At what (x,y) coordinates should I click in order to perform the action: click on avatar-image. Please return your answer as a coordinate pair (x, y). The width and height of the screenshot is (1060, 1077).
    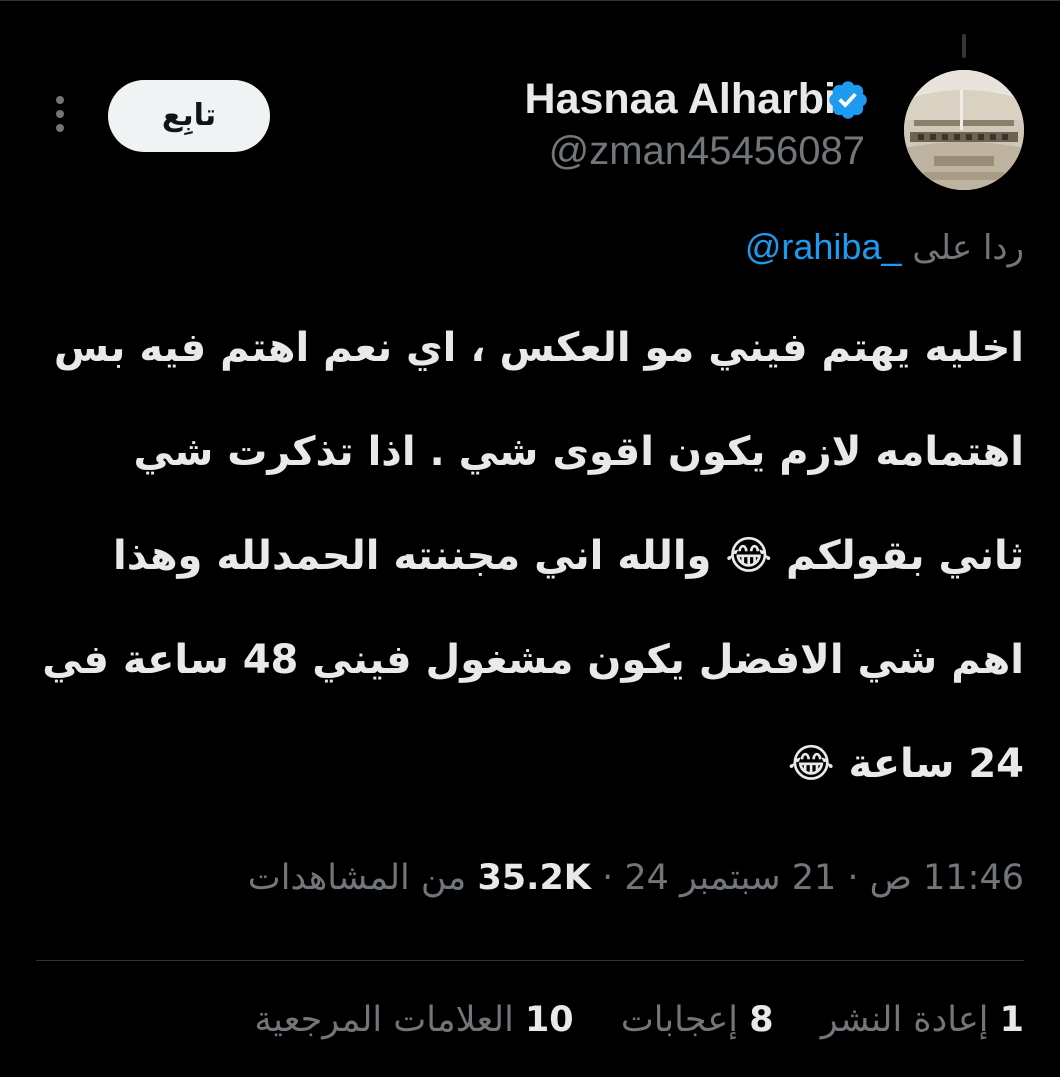
    Looking at the image, I should click on (964, 130).